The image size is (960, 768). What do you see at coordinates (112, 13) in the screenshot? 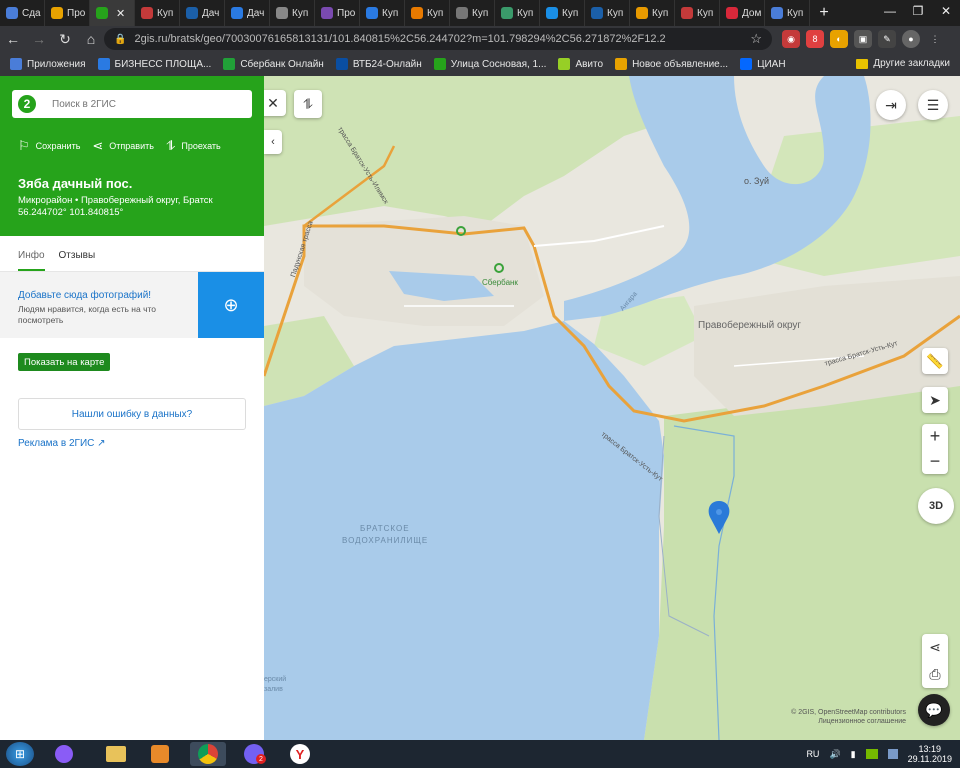
I see `browser-tab: ✕` at bounding box center [112, 13].